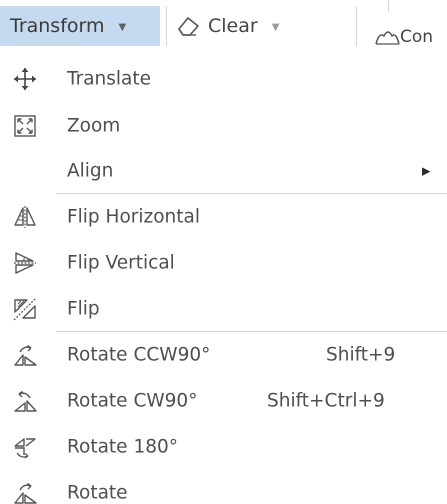  I want to click on transform-button-label: Transform, so click(57, 26).